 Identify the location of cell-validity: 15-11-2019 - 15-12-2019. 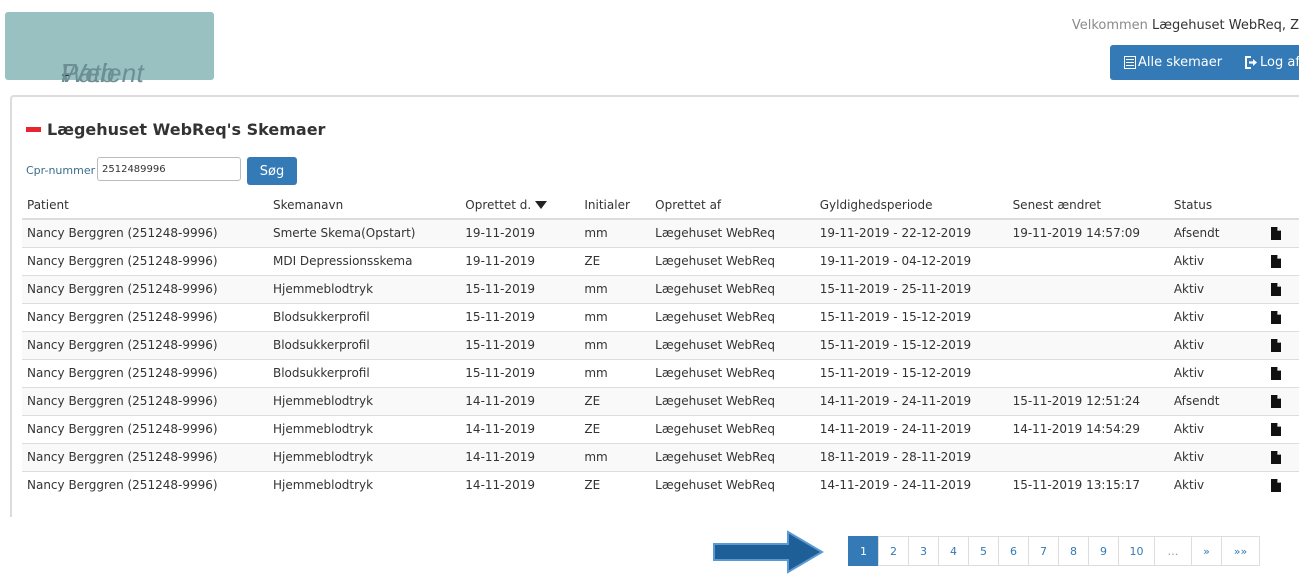
(911, 344).